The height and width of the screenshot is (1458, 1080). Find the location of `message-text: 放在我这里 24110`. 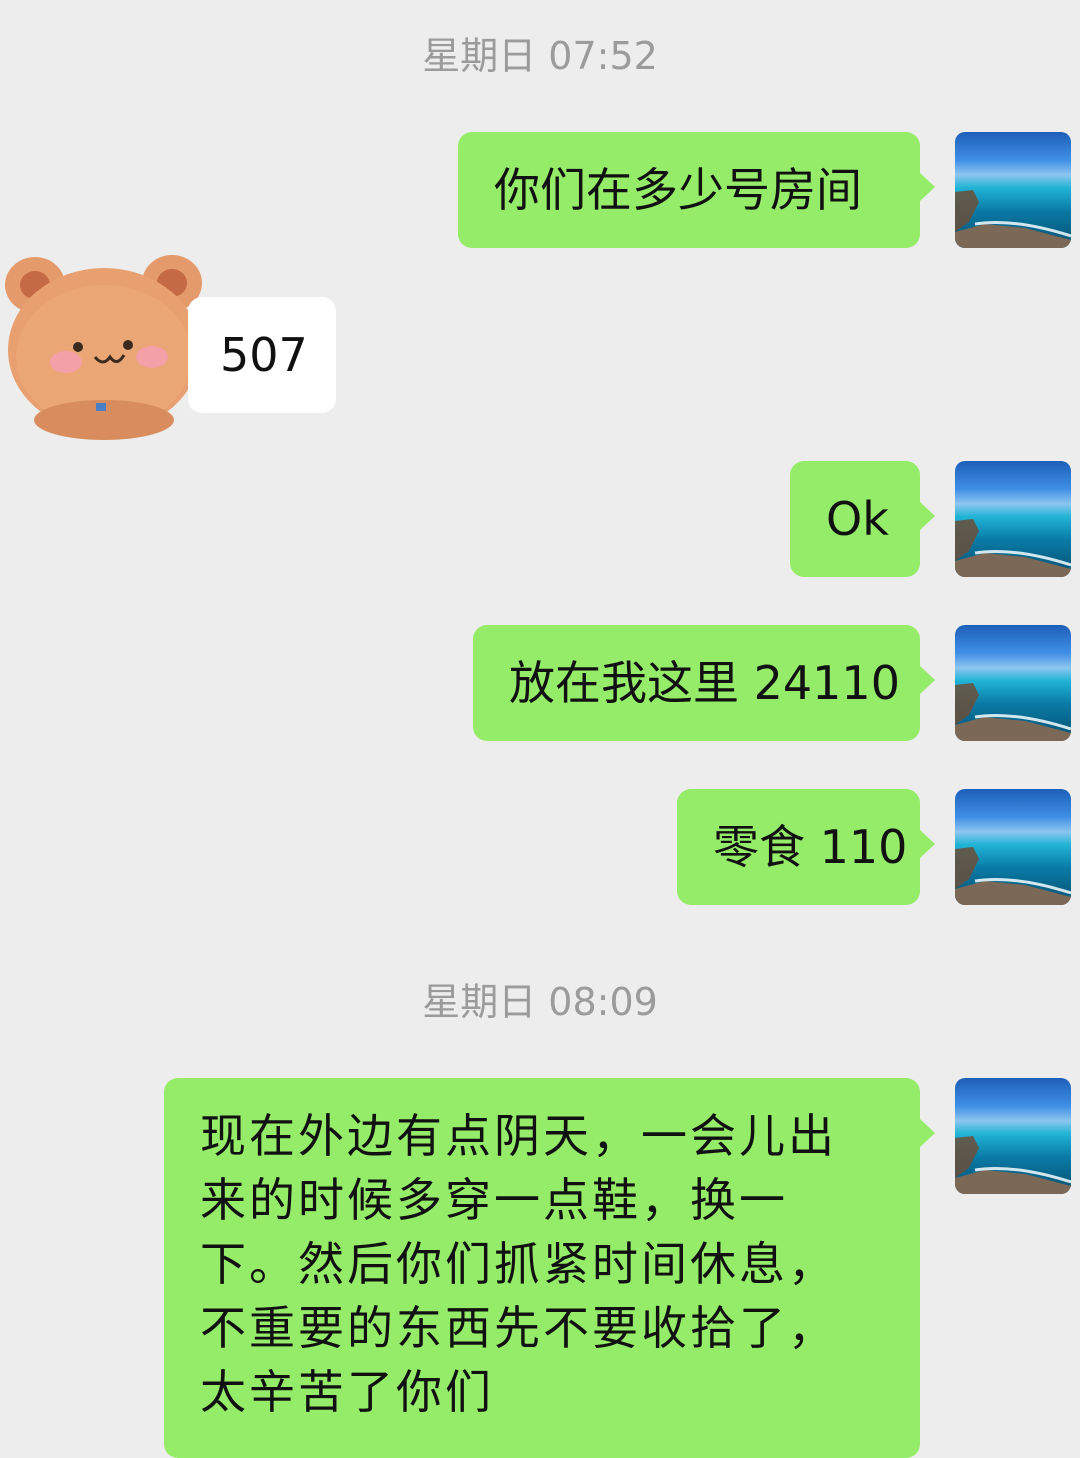

message-text: 放在我这里 24110 is located at coordinates (704, 683).